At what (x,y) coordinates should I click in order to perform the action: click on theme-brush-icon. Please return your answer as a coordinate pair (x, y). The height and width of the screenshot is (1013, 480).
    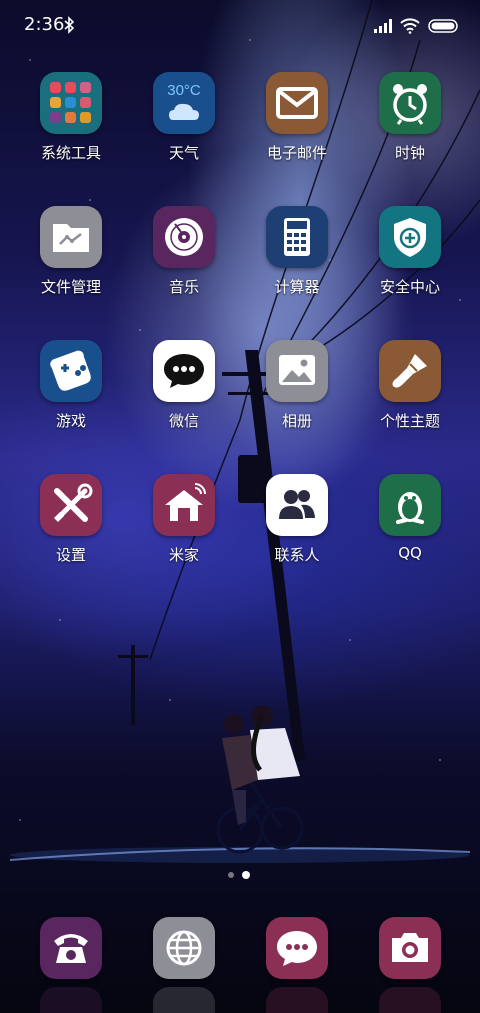
    Looking at the image, I should click on (410, 371).